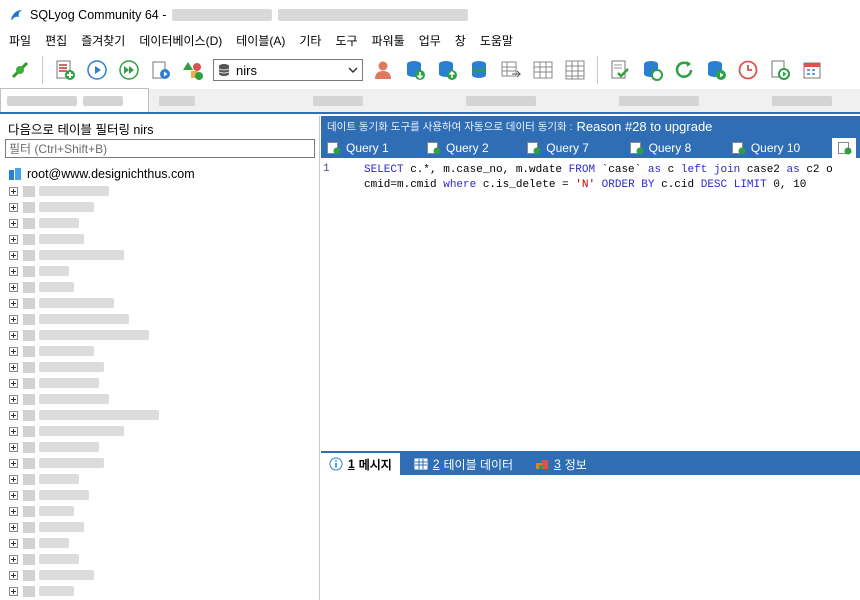 The height and width of the screenshot is (600, 860). What do you see at coordinates (430, 40) in the screenshot?
I see `menu-work: 업무` at bounding box center [430, 40].